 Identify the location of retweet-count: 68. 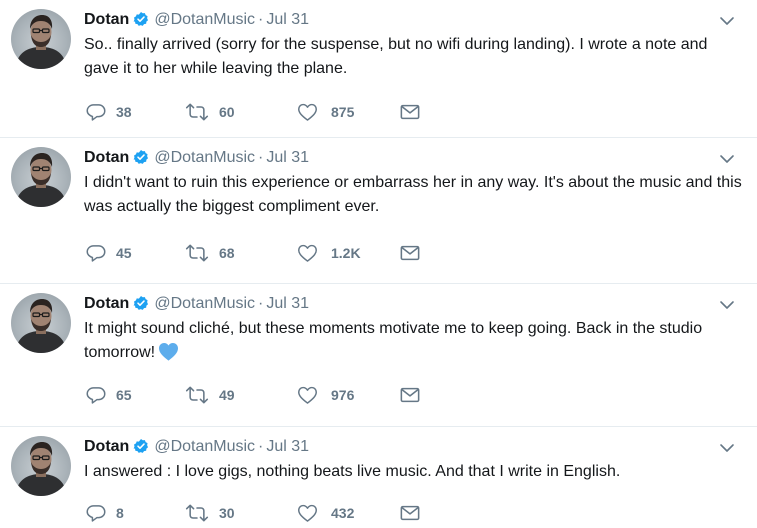
(227, 253).